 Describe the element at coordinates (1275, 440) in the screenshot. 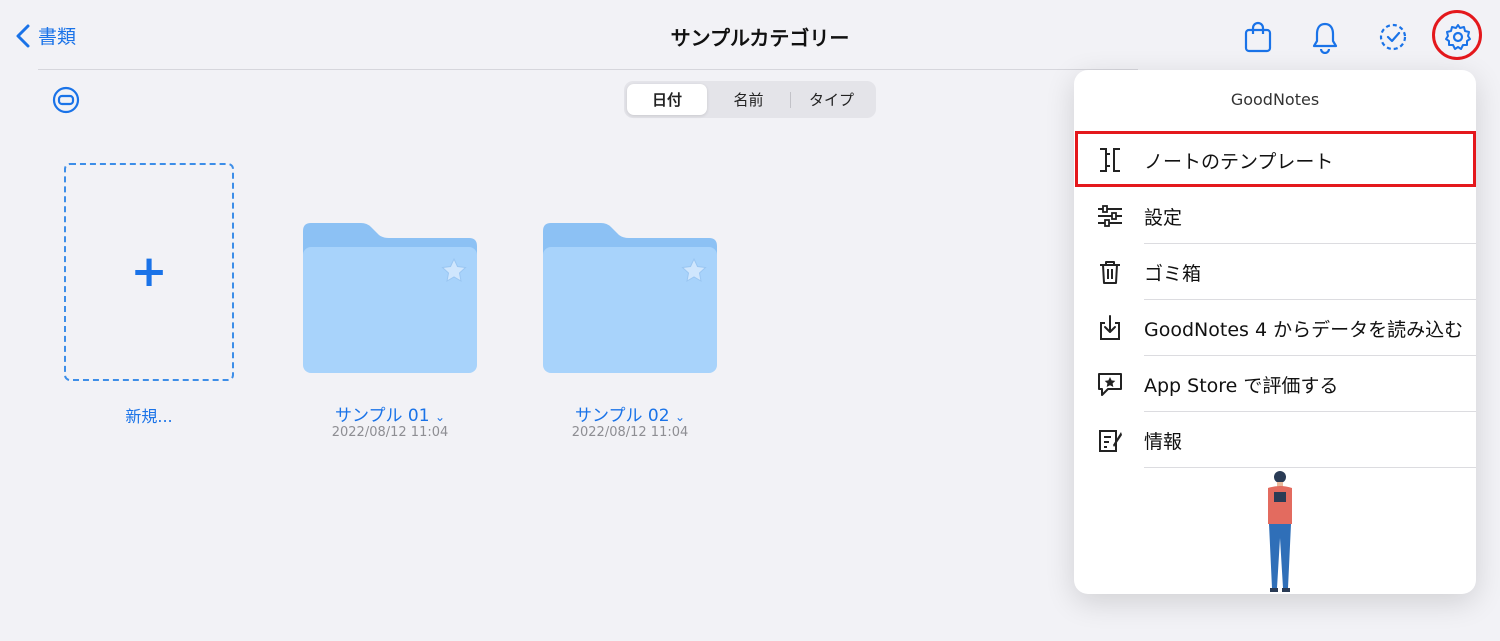

I see `menu-item-info: 情報` at that location.